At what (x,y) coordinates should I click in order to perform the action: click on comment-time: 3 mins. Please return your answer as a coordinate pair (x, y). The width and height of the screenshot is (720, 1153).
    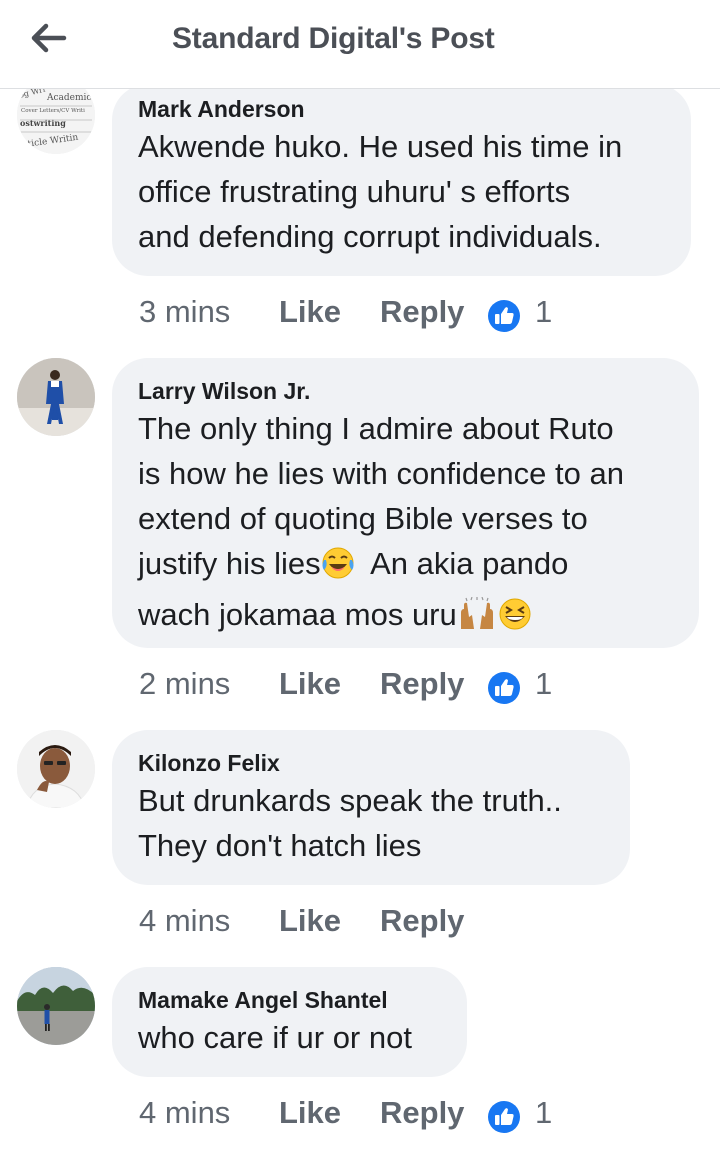
    Looking at the image, I should click on (184, 312).